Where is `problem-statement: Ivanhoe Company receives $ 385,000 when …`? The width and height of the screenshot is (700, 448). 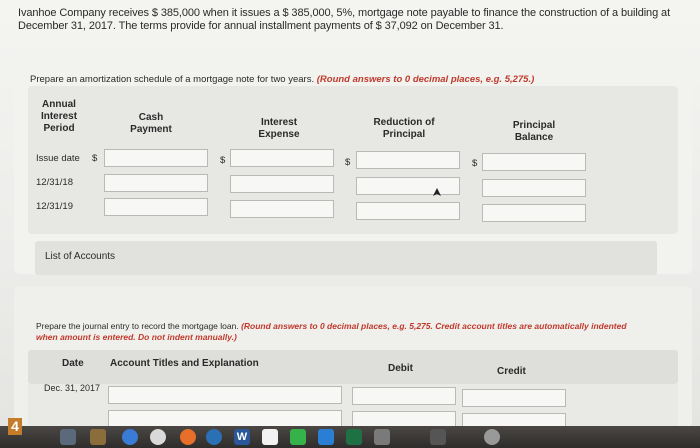
problem-statement: Ivanhoe Company receives $ 385,000 when … is located at coordinates (344, 19).